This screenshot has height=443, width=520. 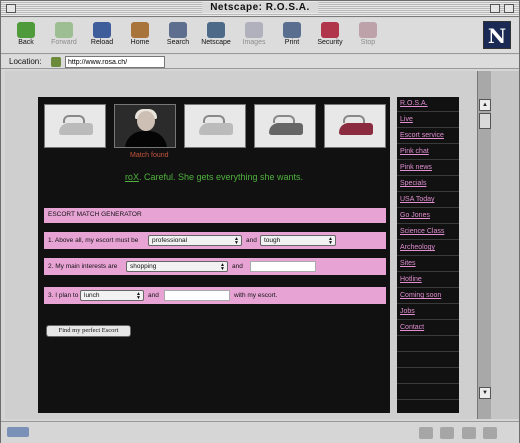 I want to click on question-2-label: 2. My main interests are, so click(x=83, y=266).